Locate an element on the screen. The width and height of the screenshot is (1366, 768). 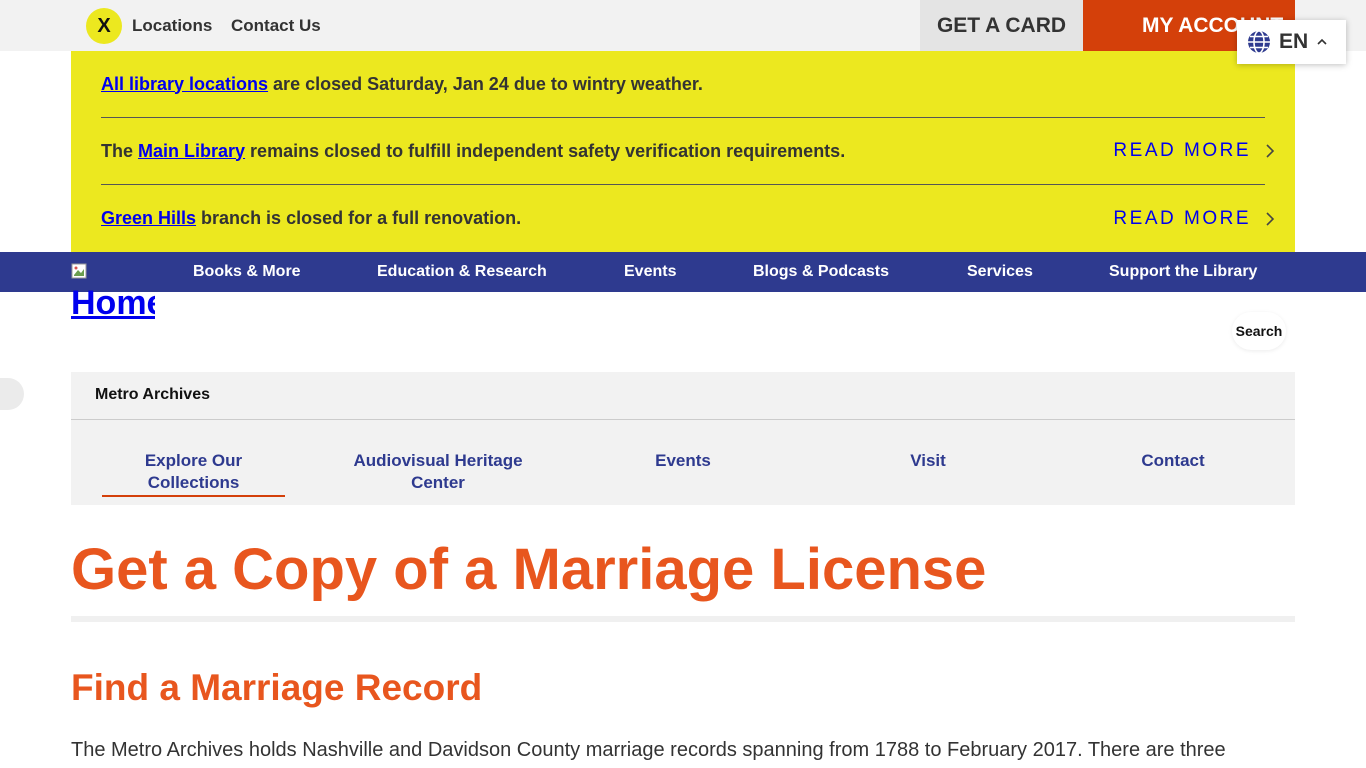
search-button: Search is located at coordinates (1259, 331).